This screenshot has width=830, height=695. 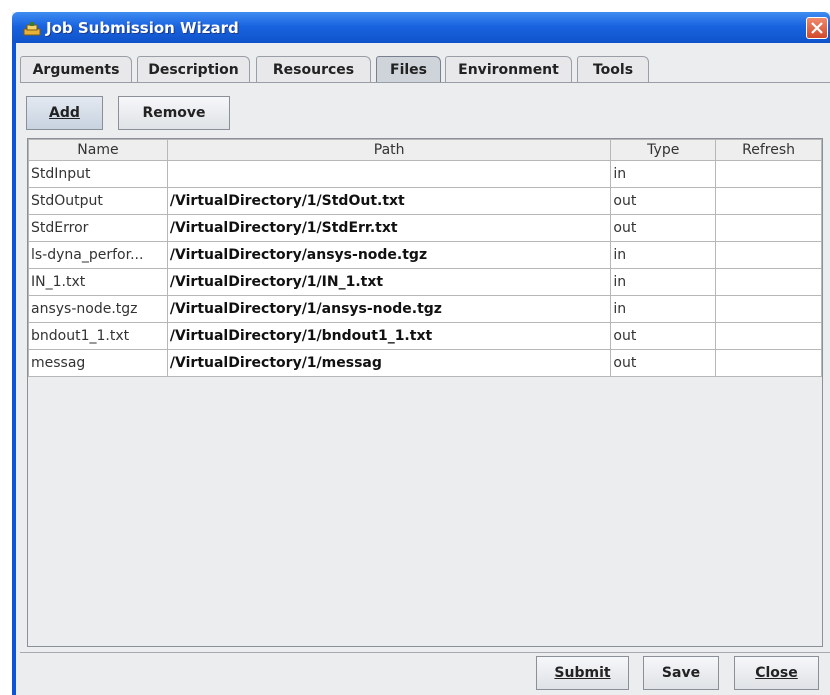 I want to click on window-title: Job Submission Wizard, so click(x=142, y=28).